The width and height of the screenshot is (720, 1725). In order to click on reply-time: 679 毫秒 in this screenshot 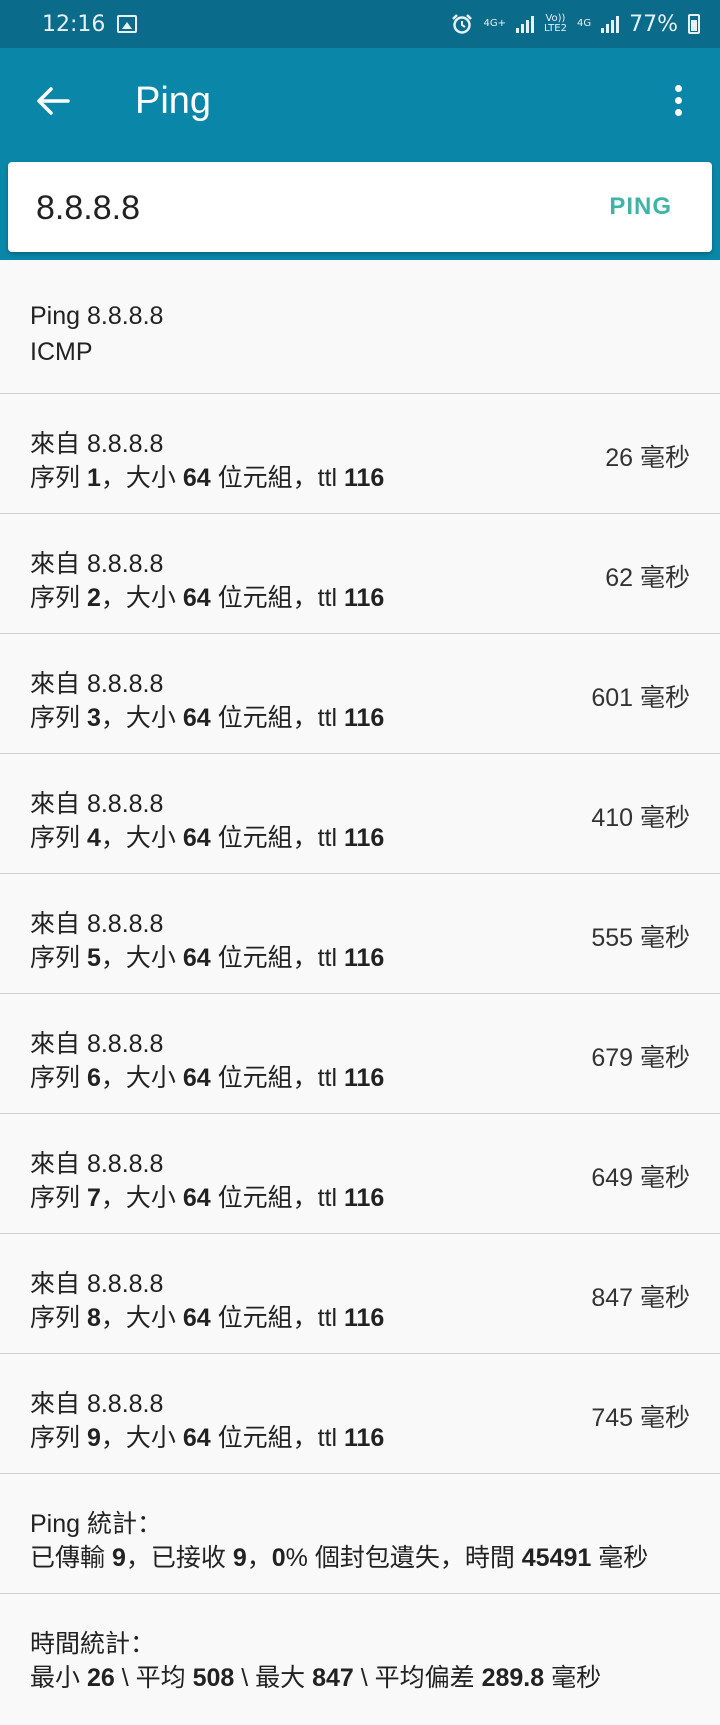, I will do `click(640, 1058)`.